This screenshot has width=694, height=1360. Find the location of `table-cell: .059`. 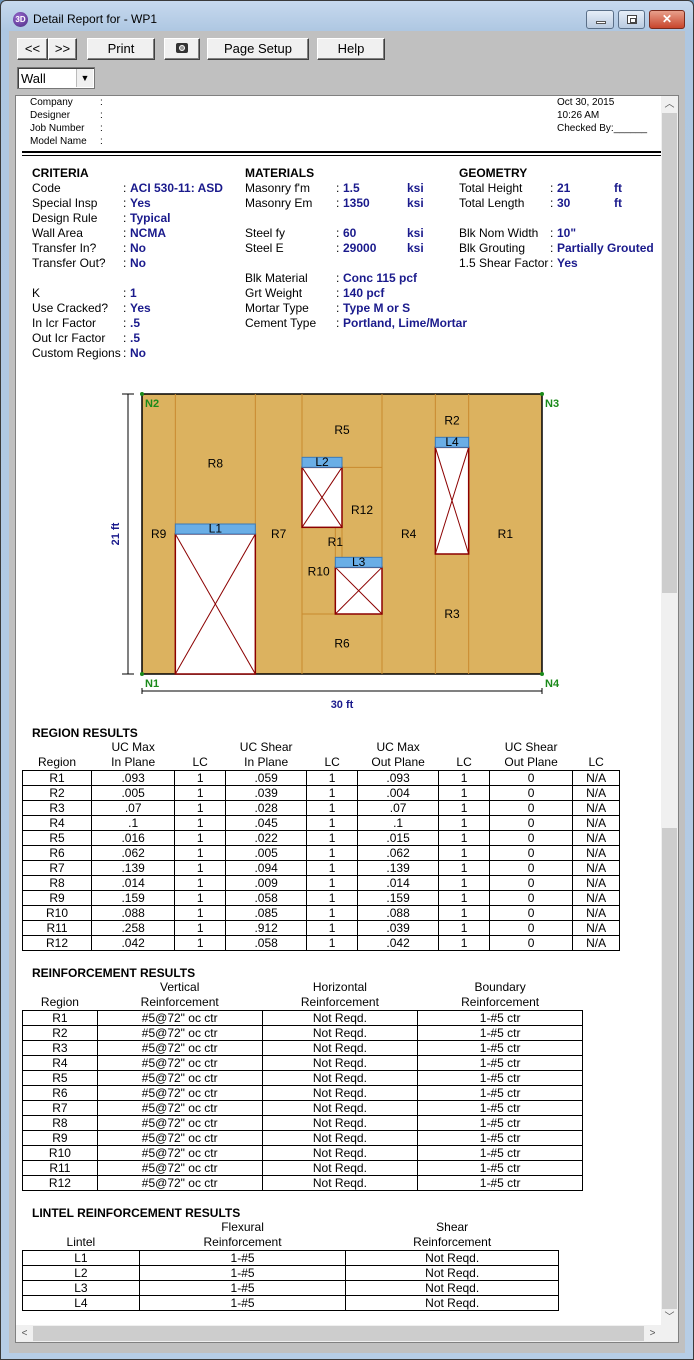

table-cell: .059 is located at coordinates (266, 778).